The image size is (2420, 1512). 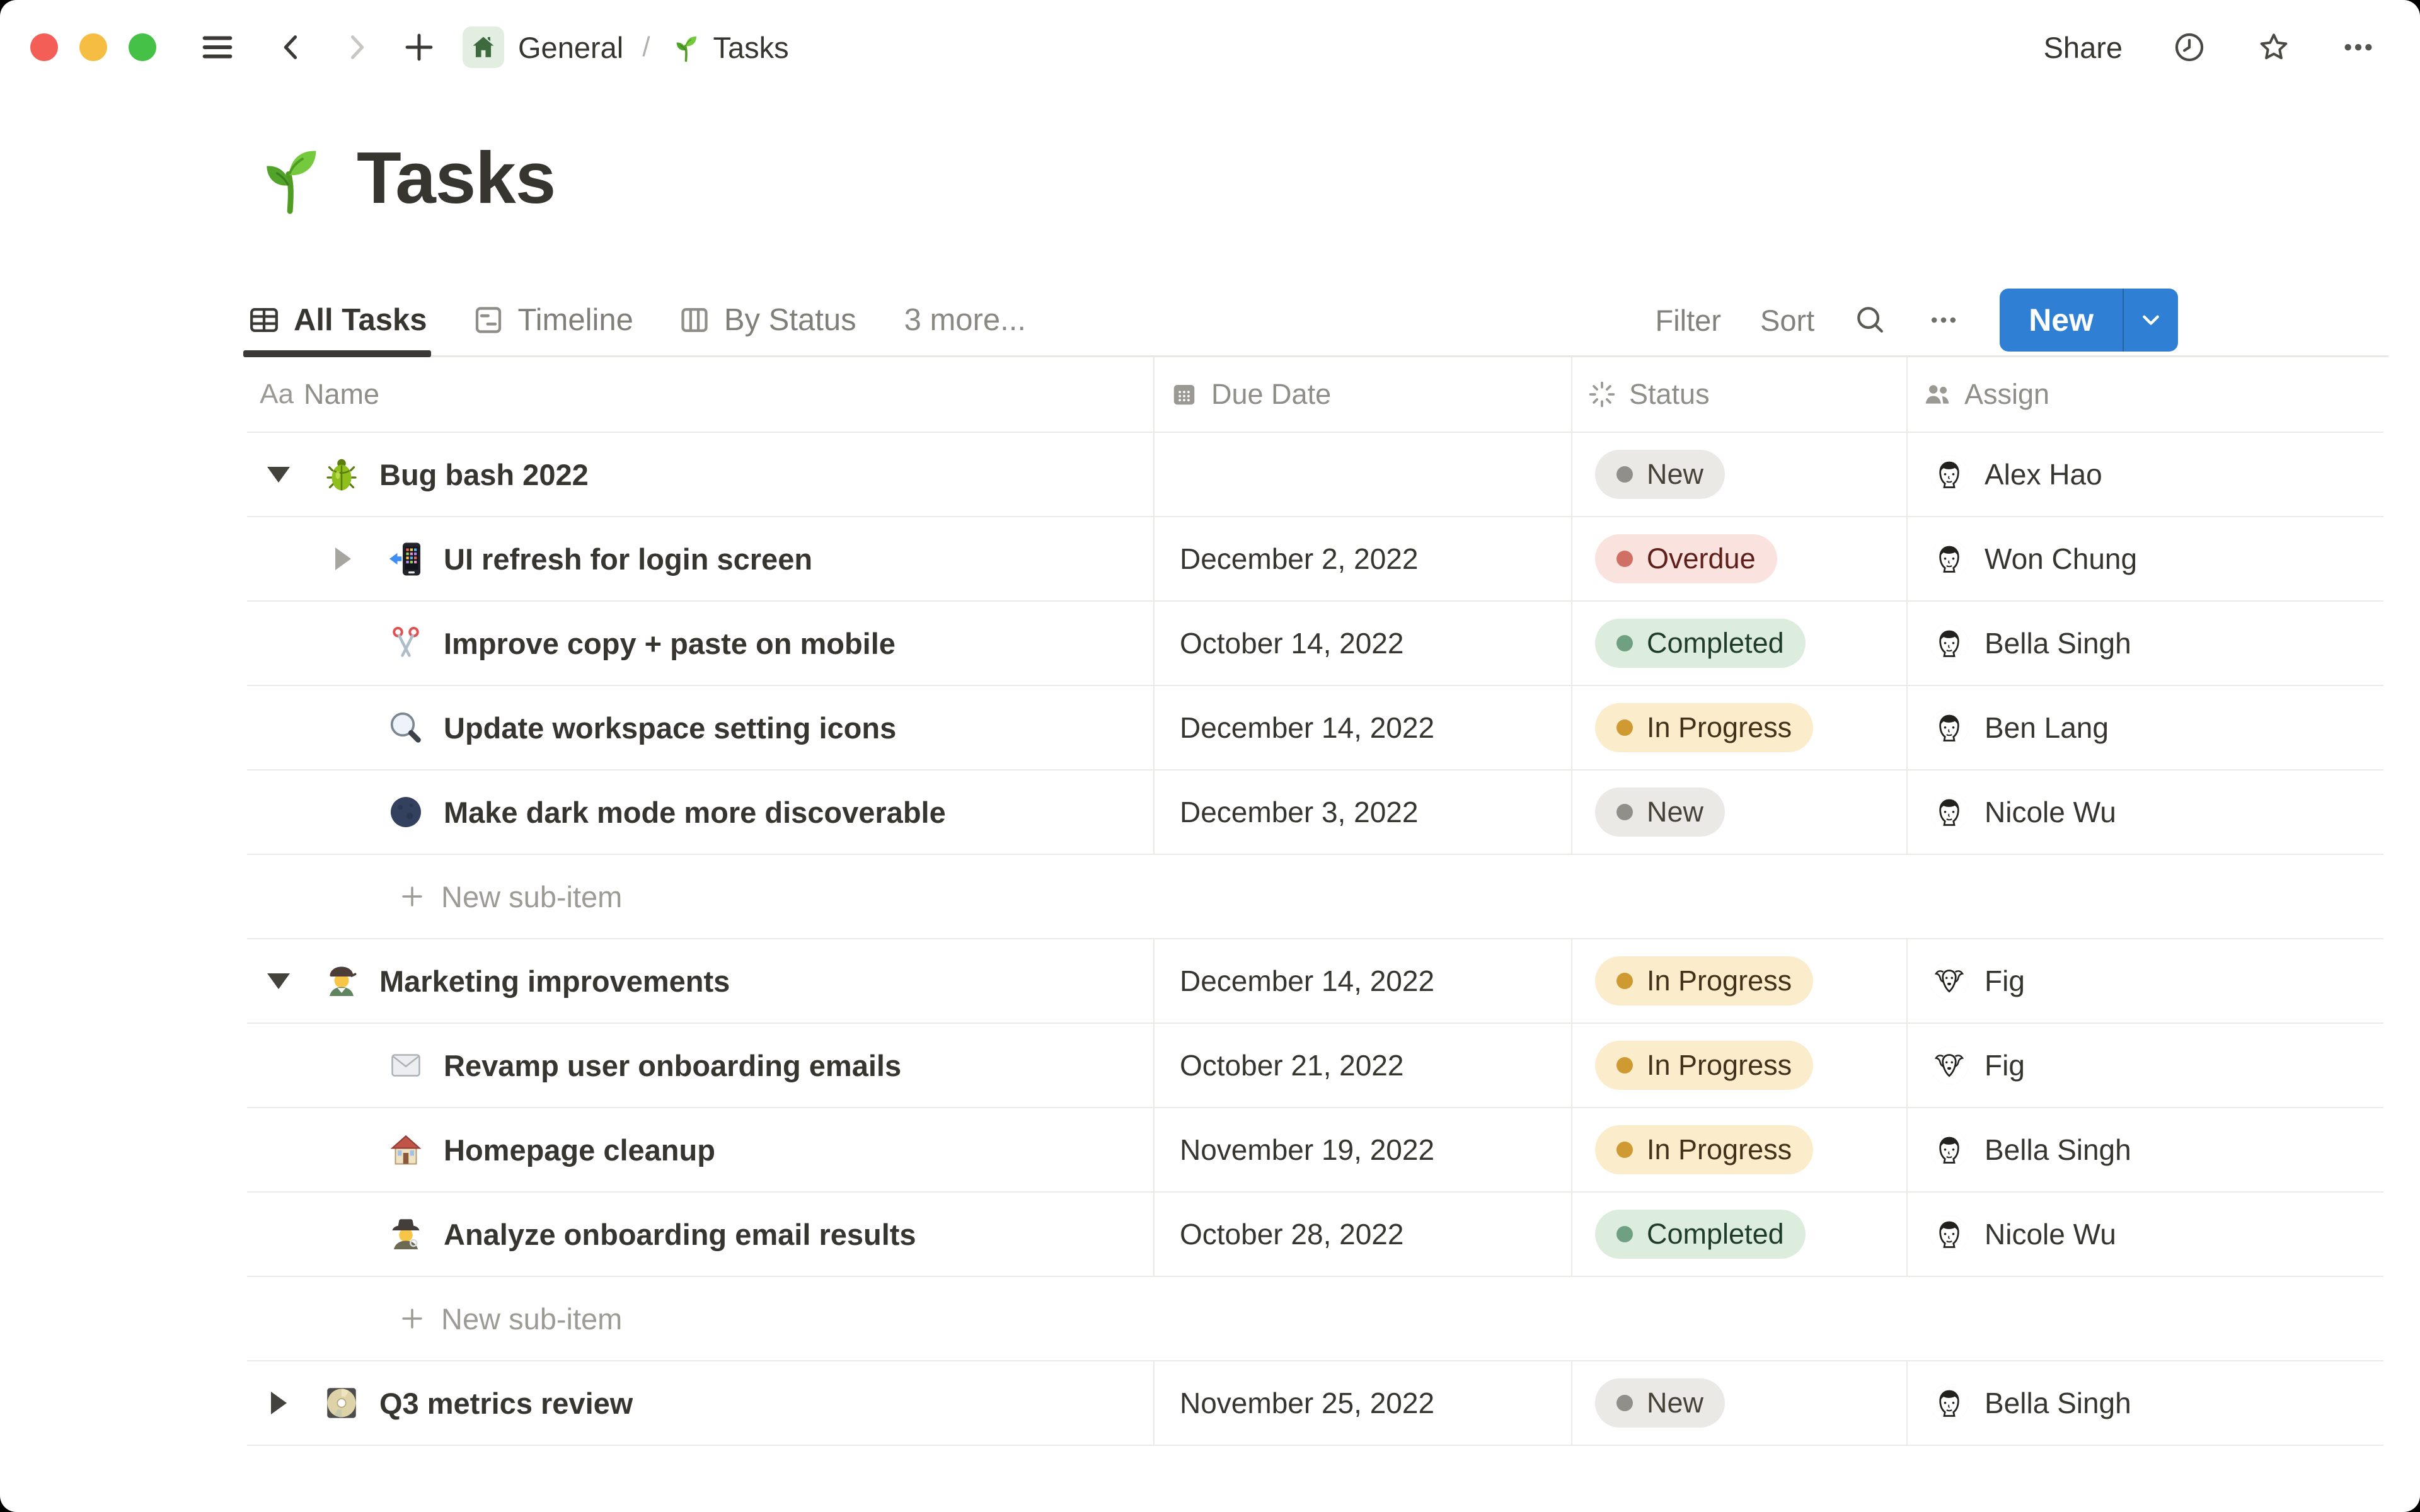 I want to click on breadcrumb-workspace-icon, so click(x=483, y=47).